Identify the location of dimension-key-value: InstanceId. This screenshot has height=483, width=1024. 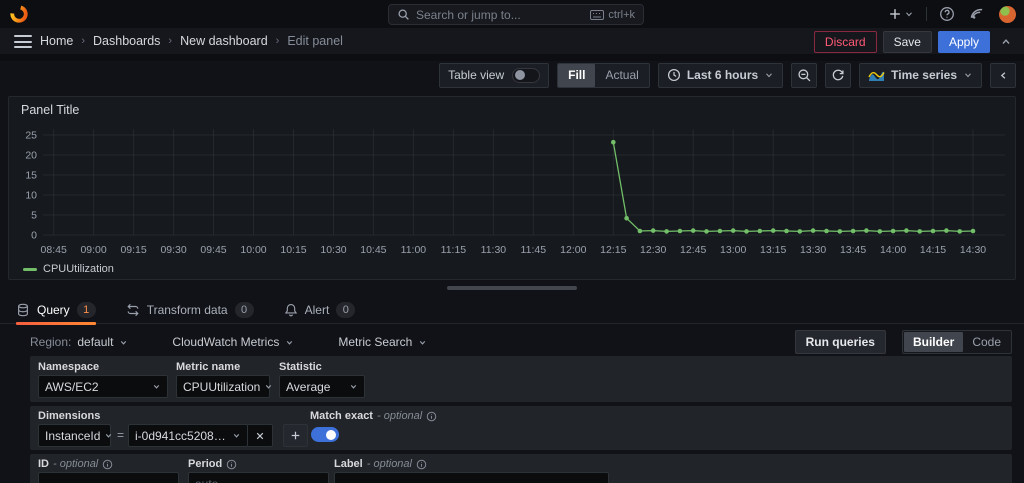
(73, 435).